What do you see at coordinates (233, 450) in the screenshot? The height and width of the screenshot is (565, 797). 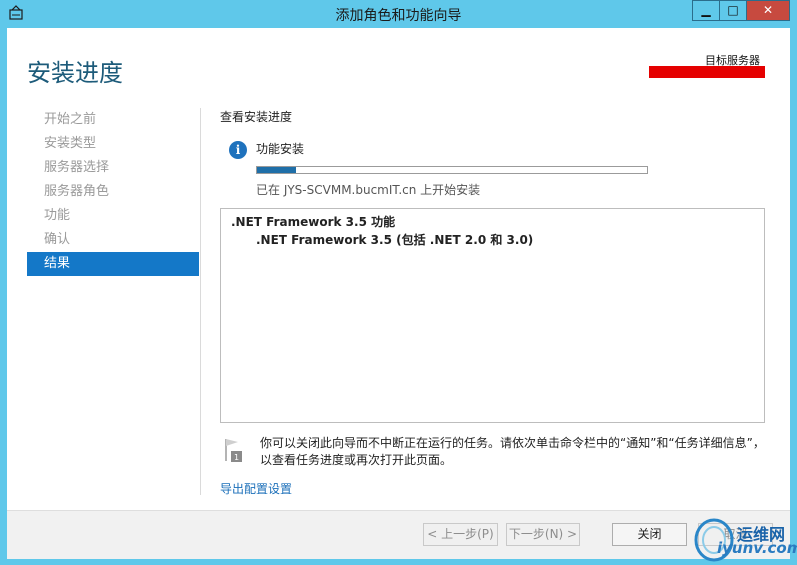 I see `flag-icon: 1` at bounding box center [233, 450].